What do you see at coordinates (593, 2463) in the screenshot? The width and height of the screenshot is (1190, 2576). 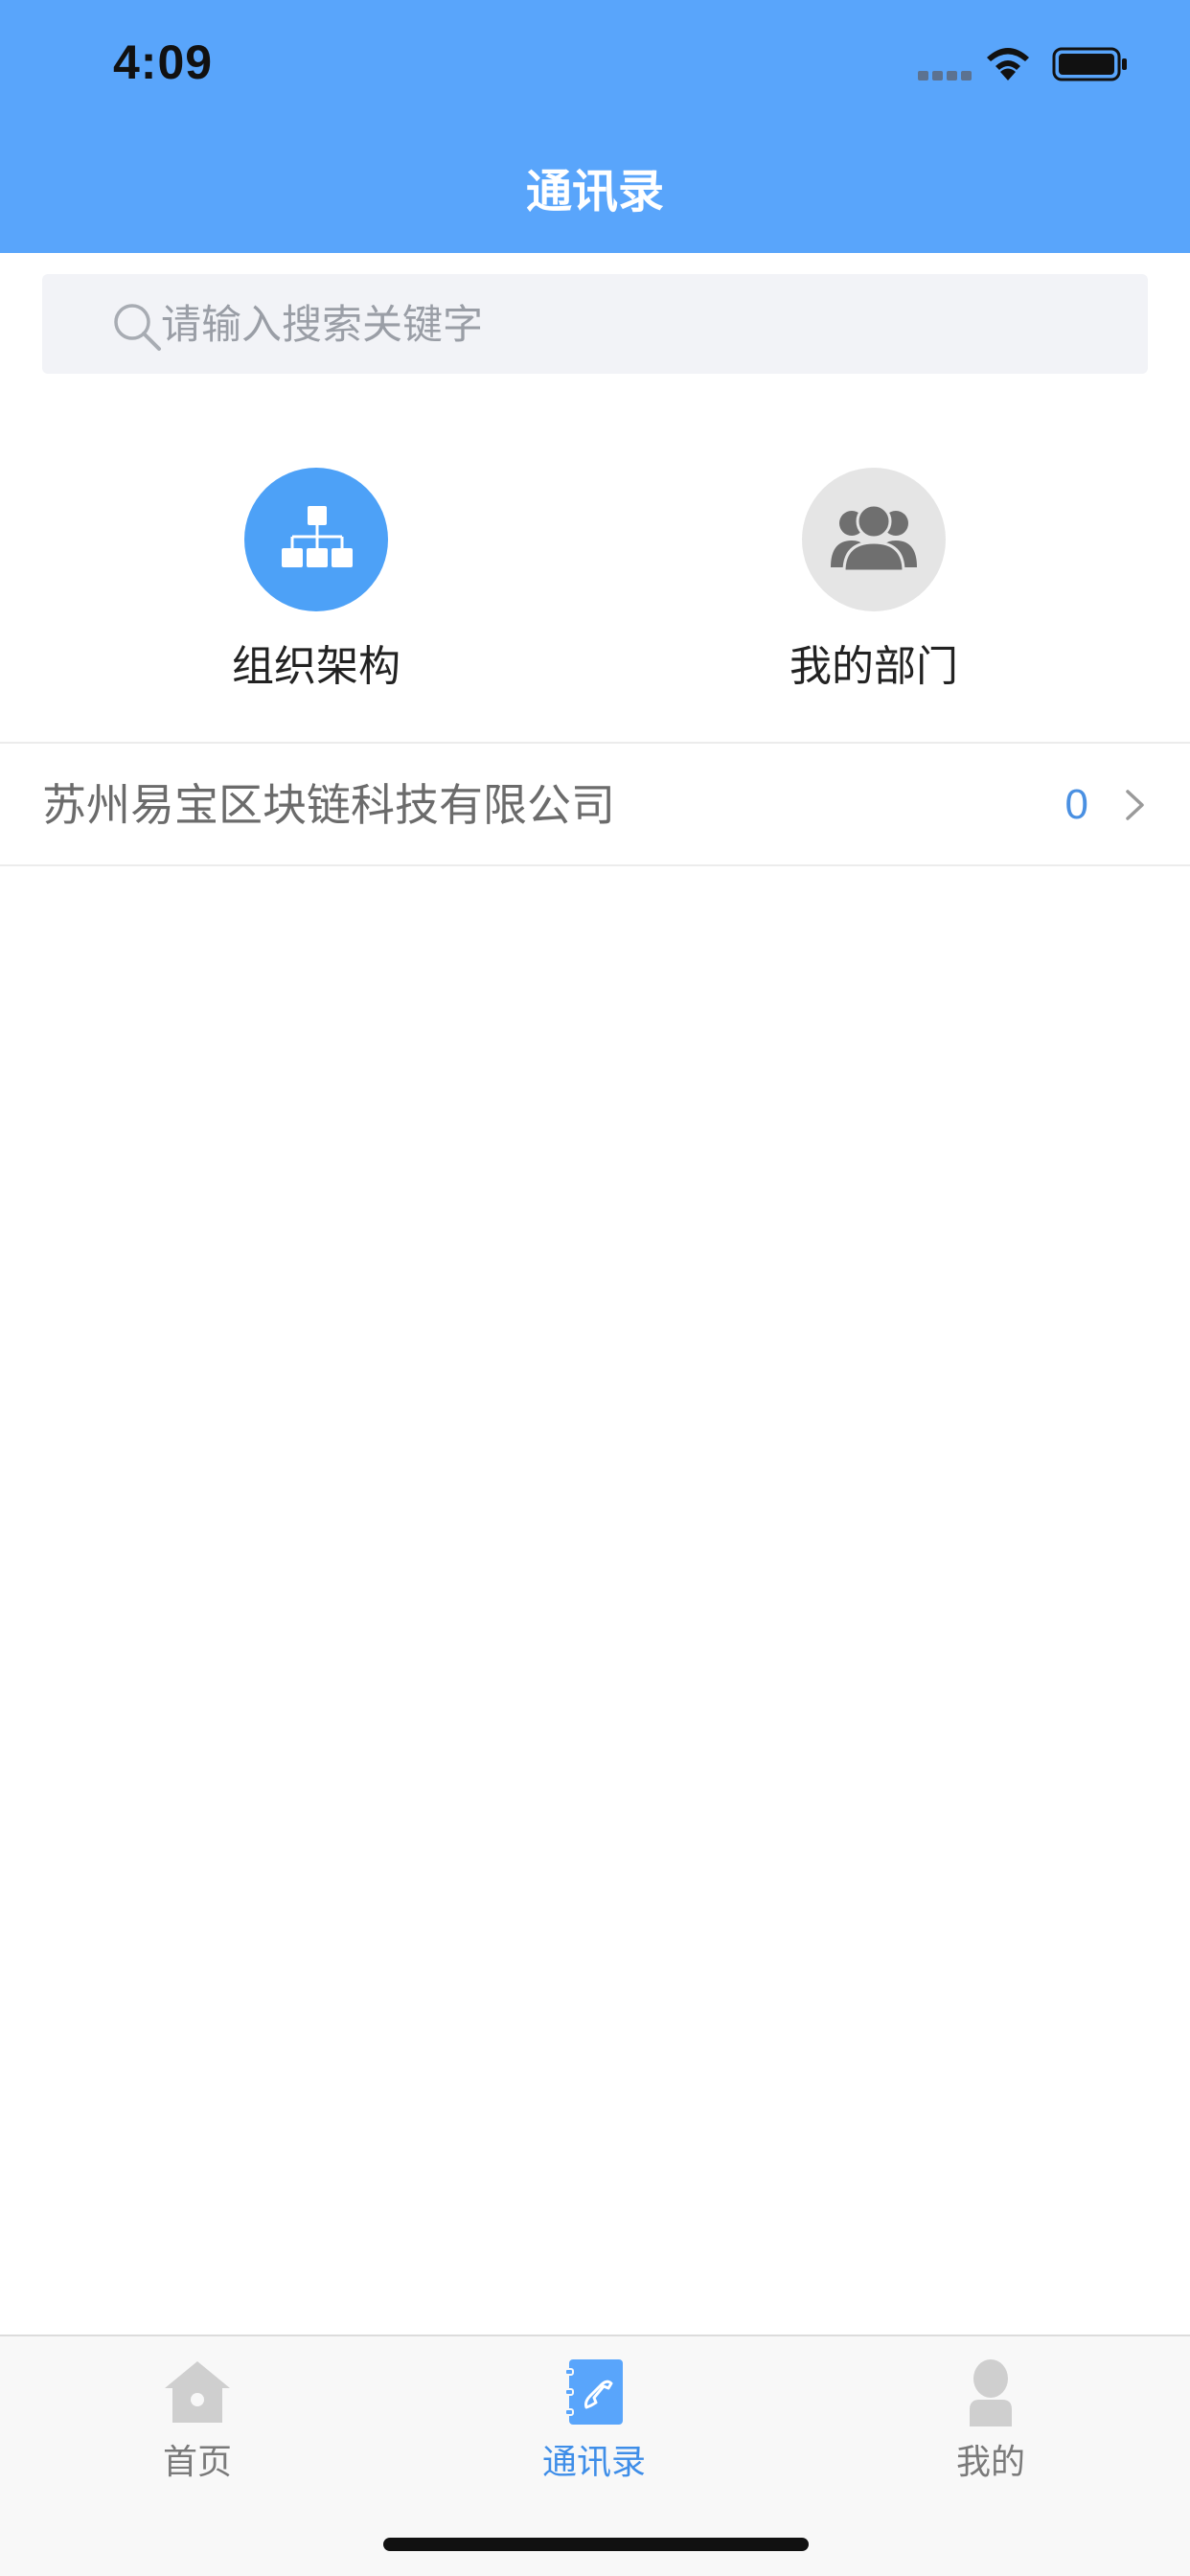 I see `tab-contacts-label: 通讯录` at bounding box center [593, 2463].